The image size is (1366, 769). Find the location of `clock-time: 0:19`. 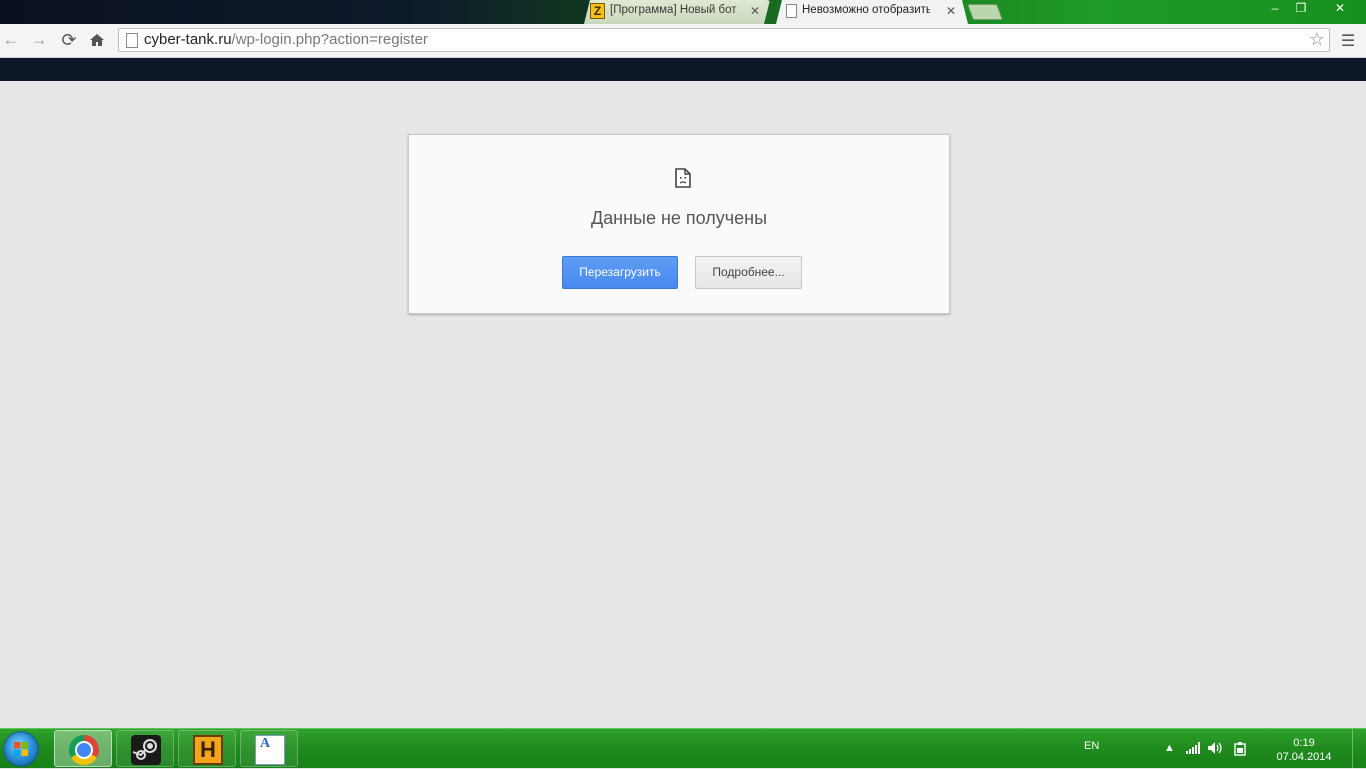

clock-time: 0:19 is located at coordinates (1304, 743).